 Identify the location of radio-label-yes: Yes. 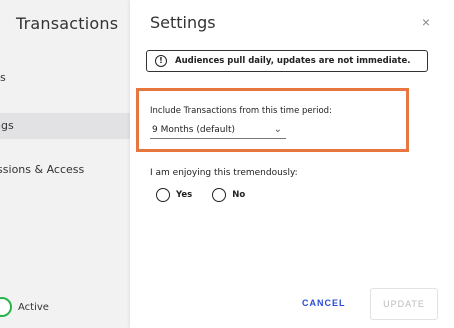
(184, 195).